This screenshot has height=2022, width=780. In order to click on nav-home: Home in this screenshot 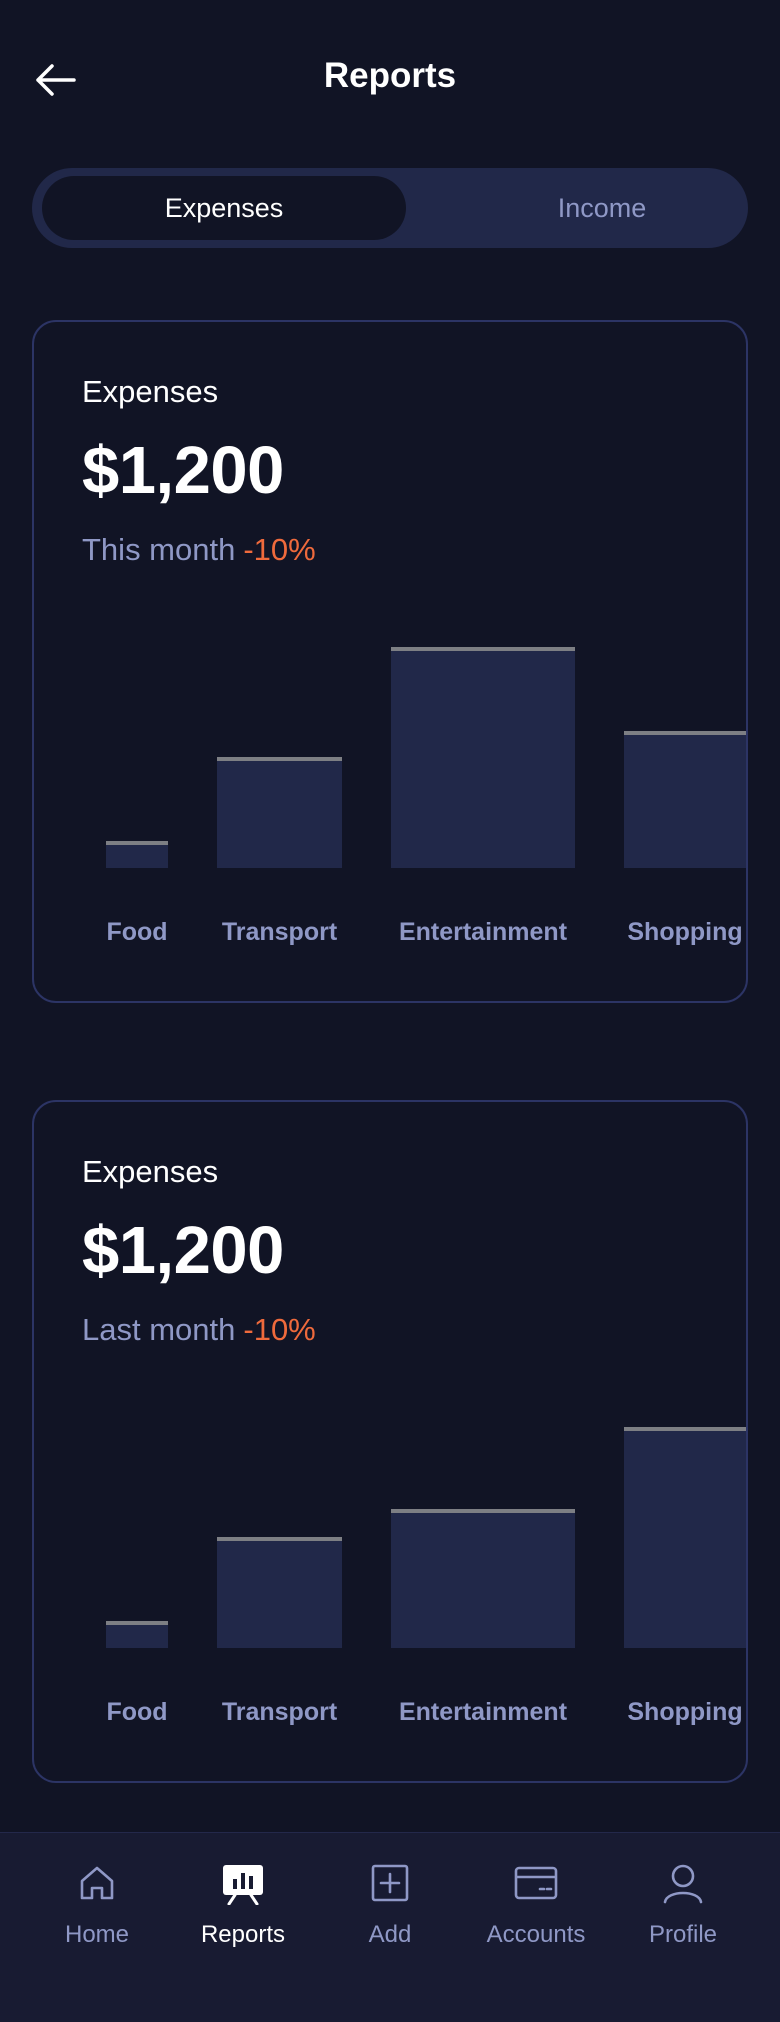, I will do `click(97, 1916)`.